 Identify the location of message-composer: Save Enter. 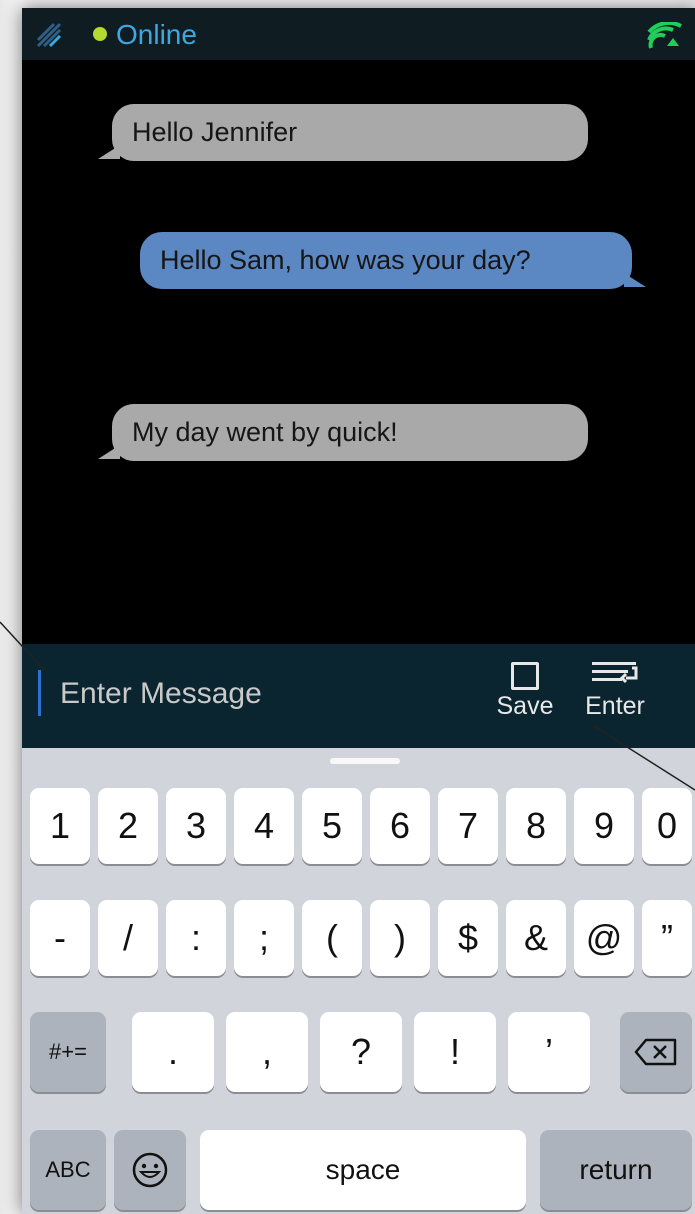
(358, 696).